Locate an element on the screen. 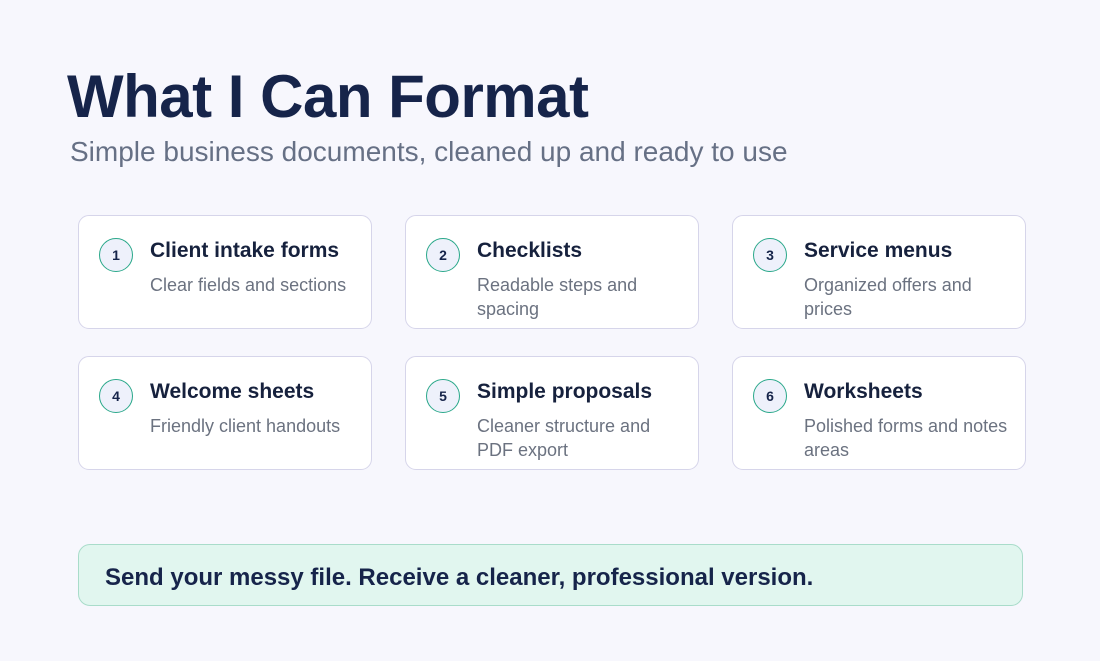 This screenshot has width=1100, height=661. card-description: Cleaner structure and PDF export is located at coordinates (564, 438).